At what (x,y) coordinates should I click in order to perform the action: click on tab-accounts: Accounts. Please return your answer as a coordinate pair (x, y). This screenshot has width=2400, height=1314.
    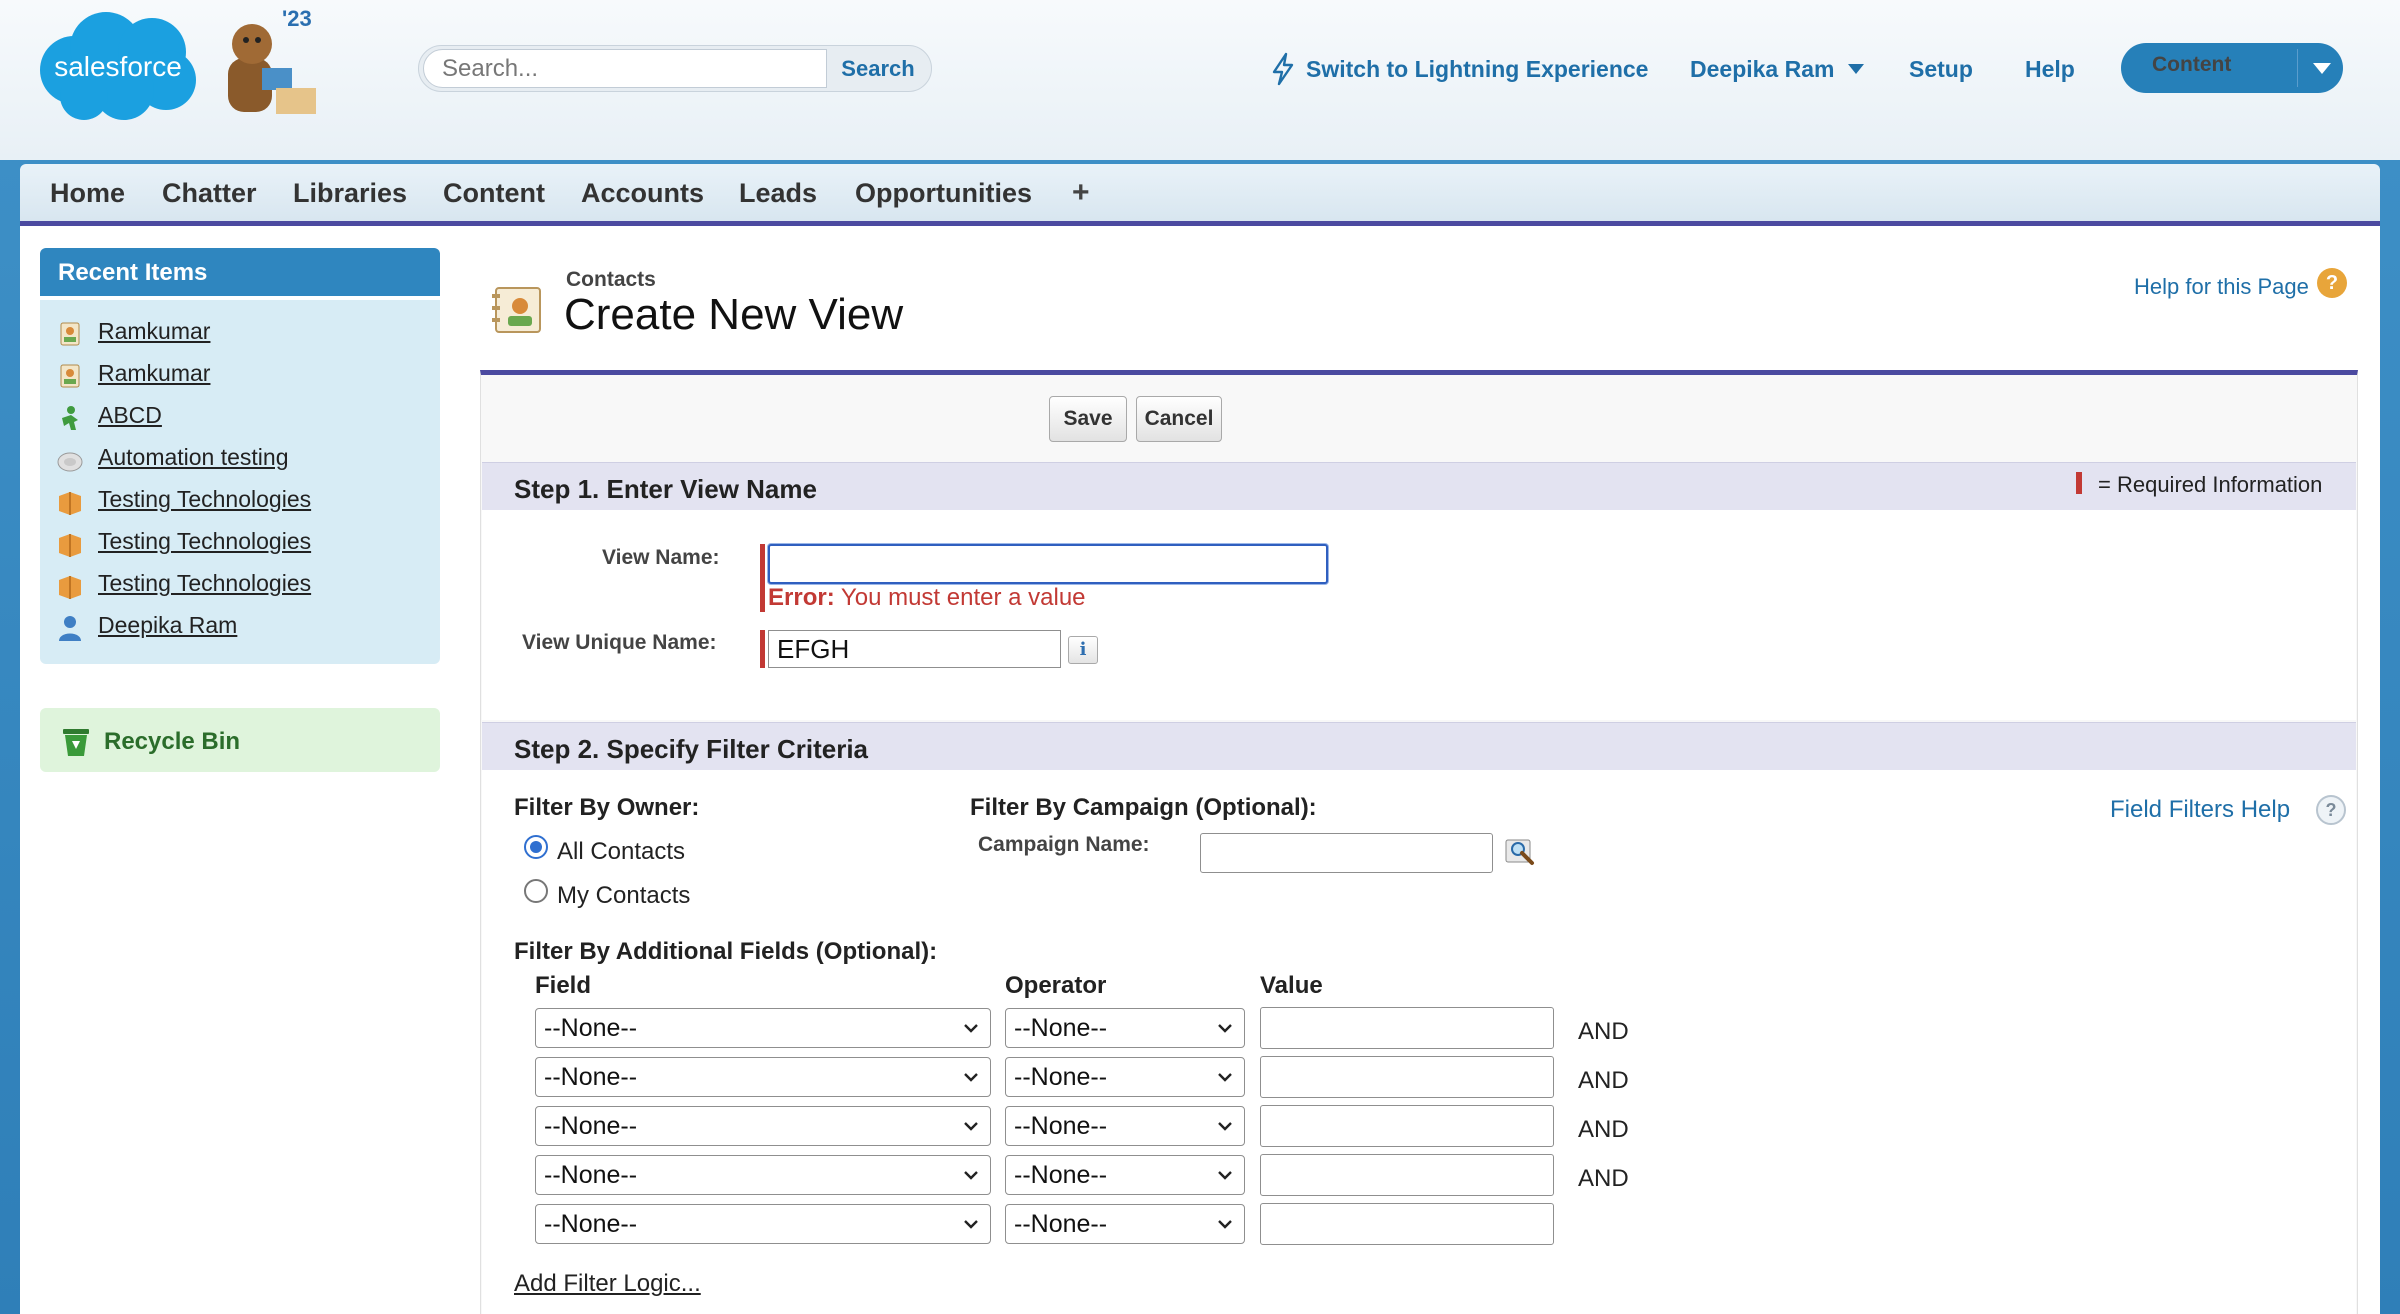
    Looking at the image, I should click on (642, 193).